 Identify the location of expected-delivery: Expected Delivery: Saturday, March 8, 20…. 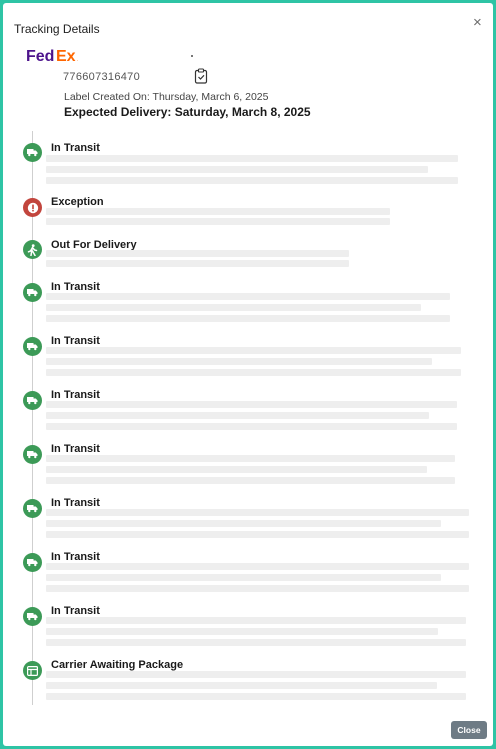
(187, 112).